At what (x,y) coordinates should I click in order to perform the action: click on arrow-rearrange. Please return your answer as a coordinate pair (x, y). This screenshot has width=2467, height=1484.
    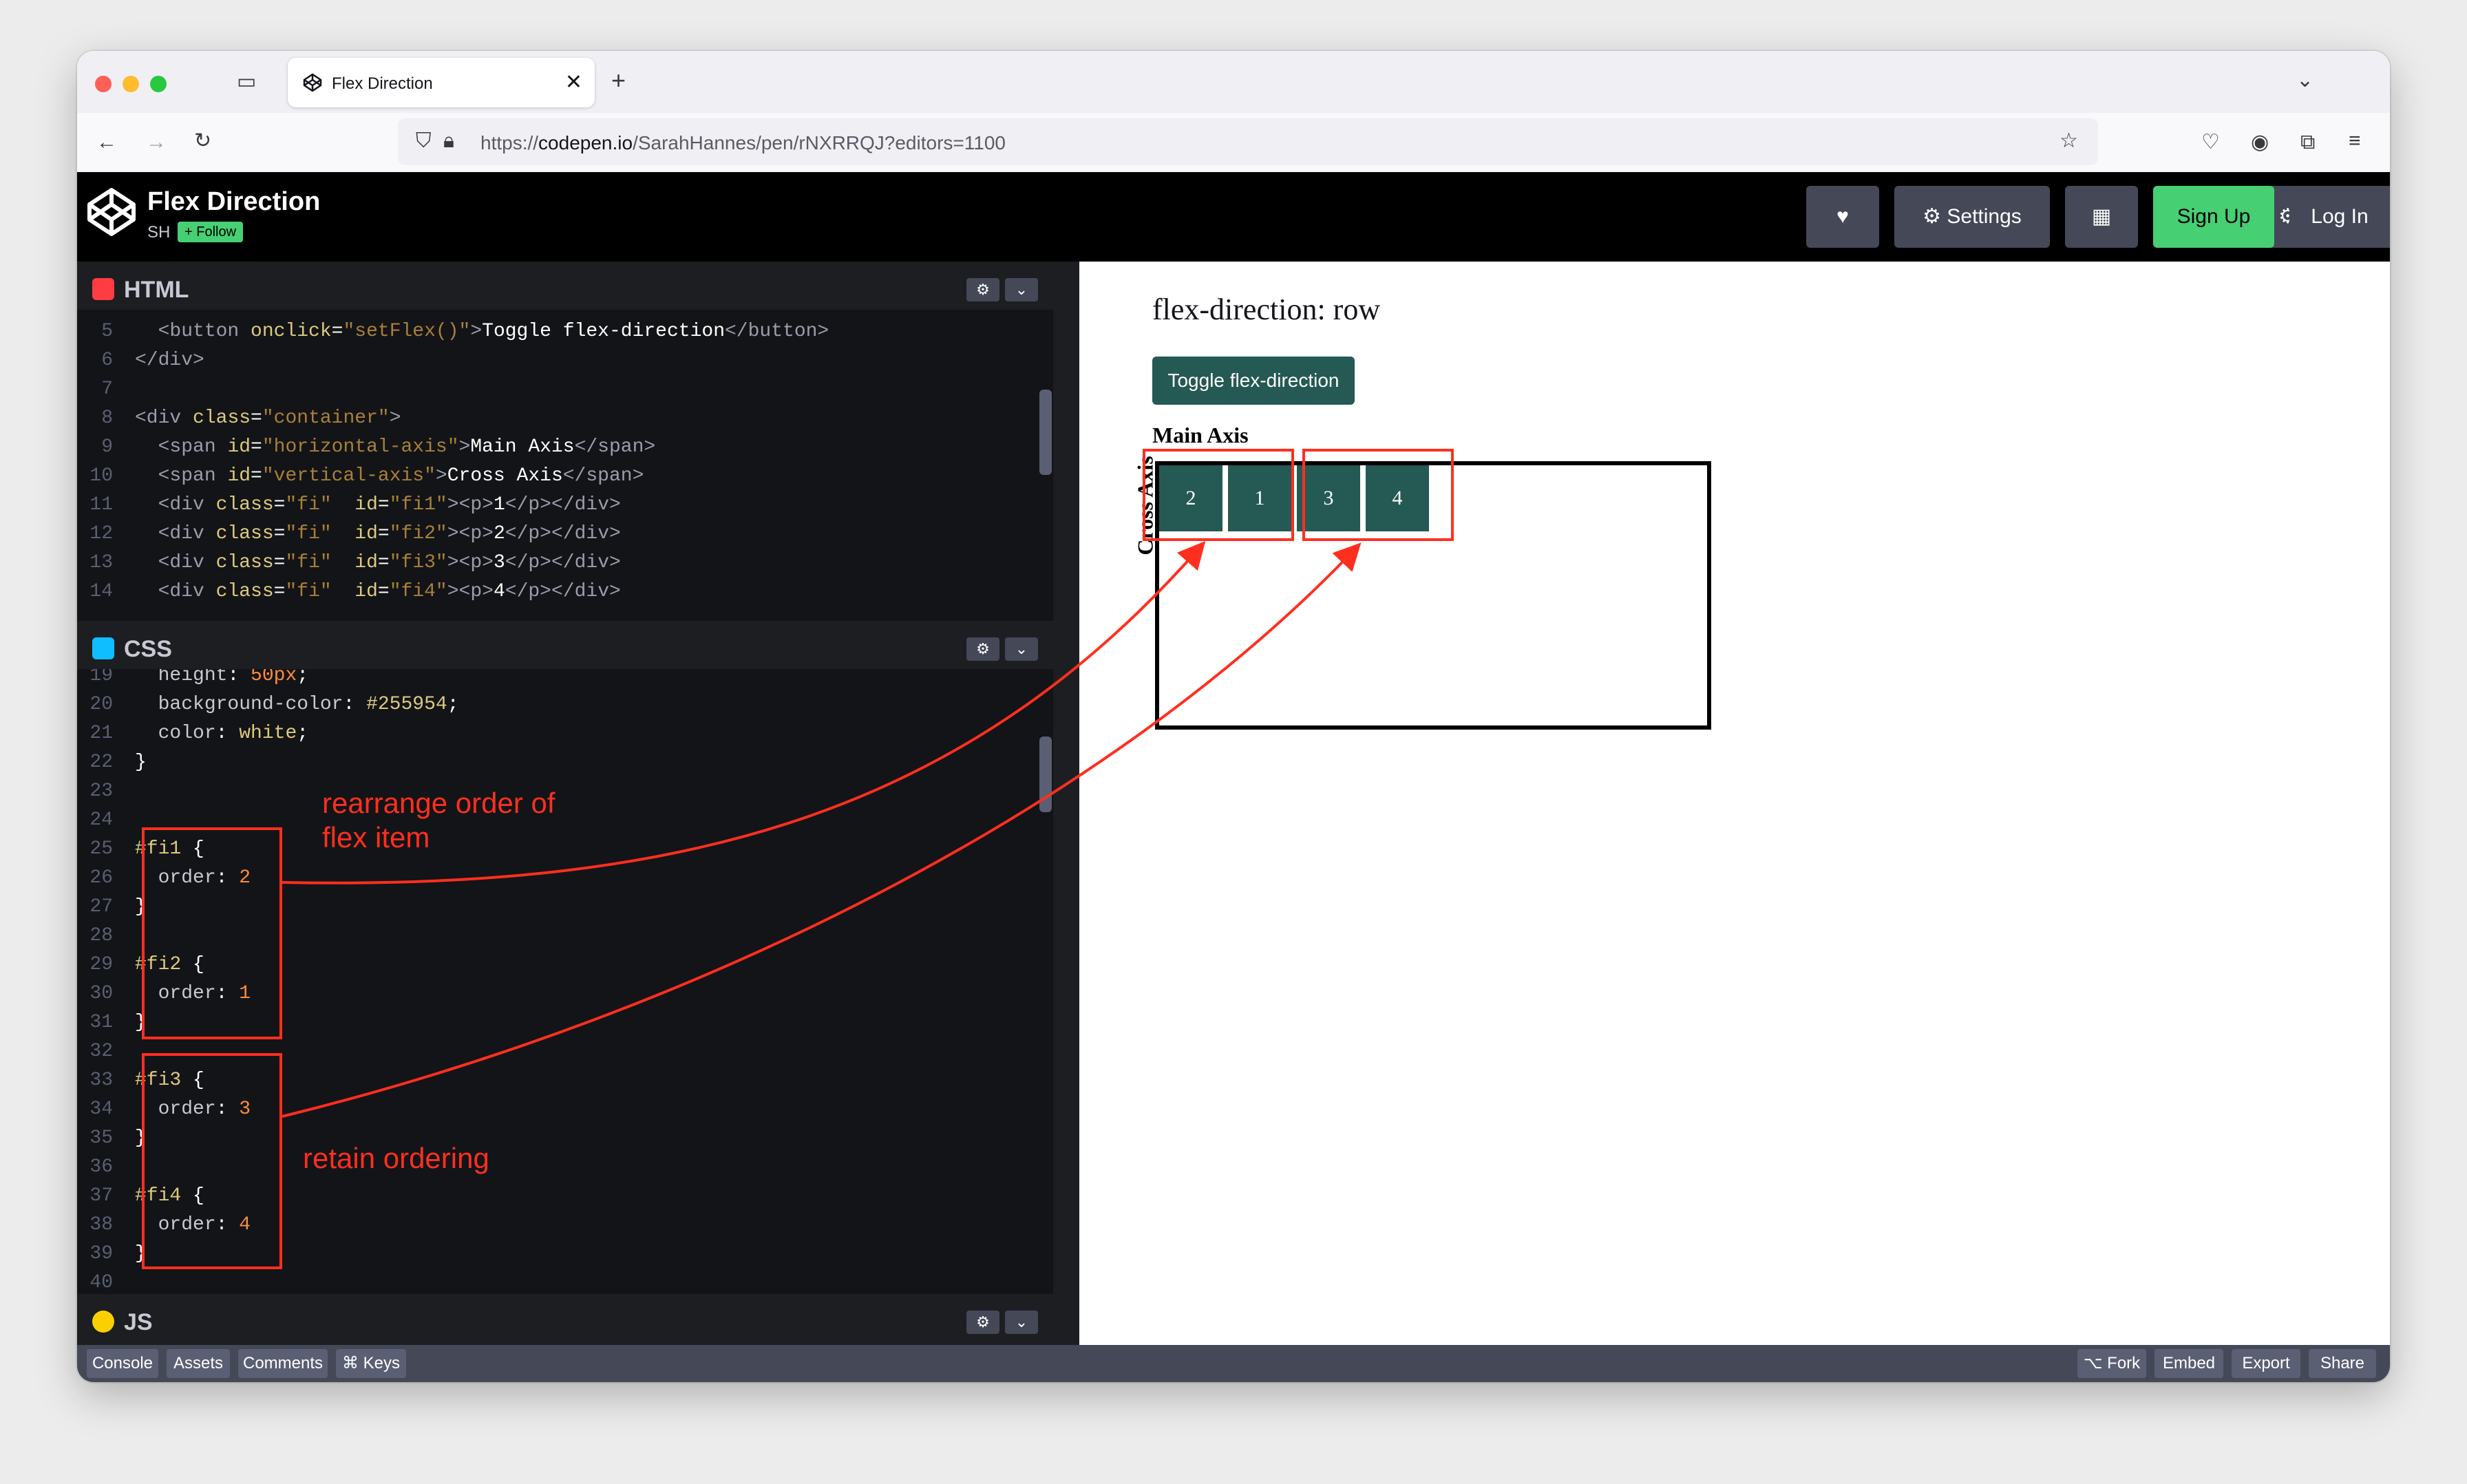
    Looking at the image, I should click on (744, 712).